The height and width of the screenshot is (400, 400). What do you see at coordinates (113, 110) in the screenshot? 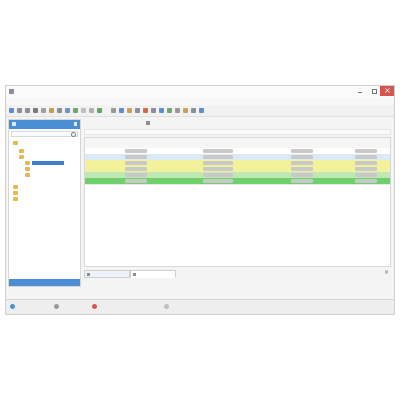
I see `settings-icon` at bounding box center [113, 110].